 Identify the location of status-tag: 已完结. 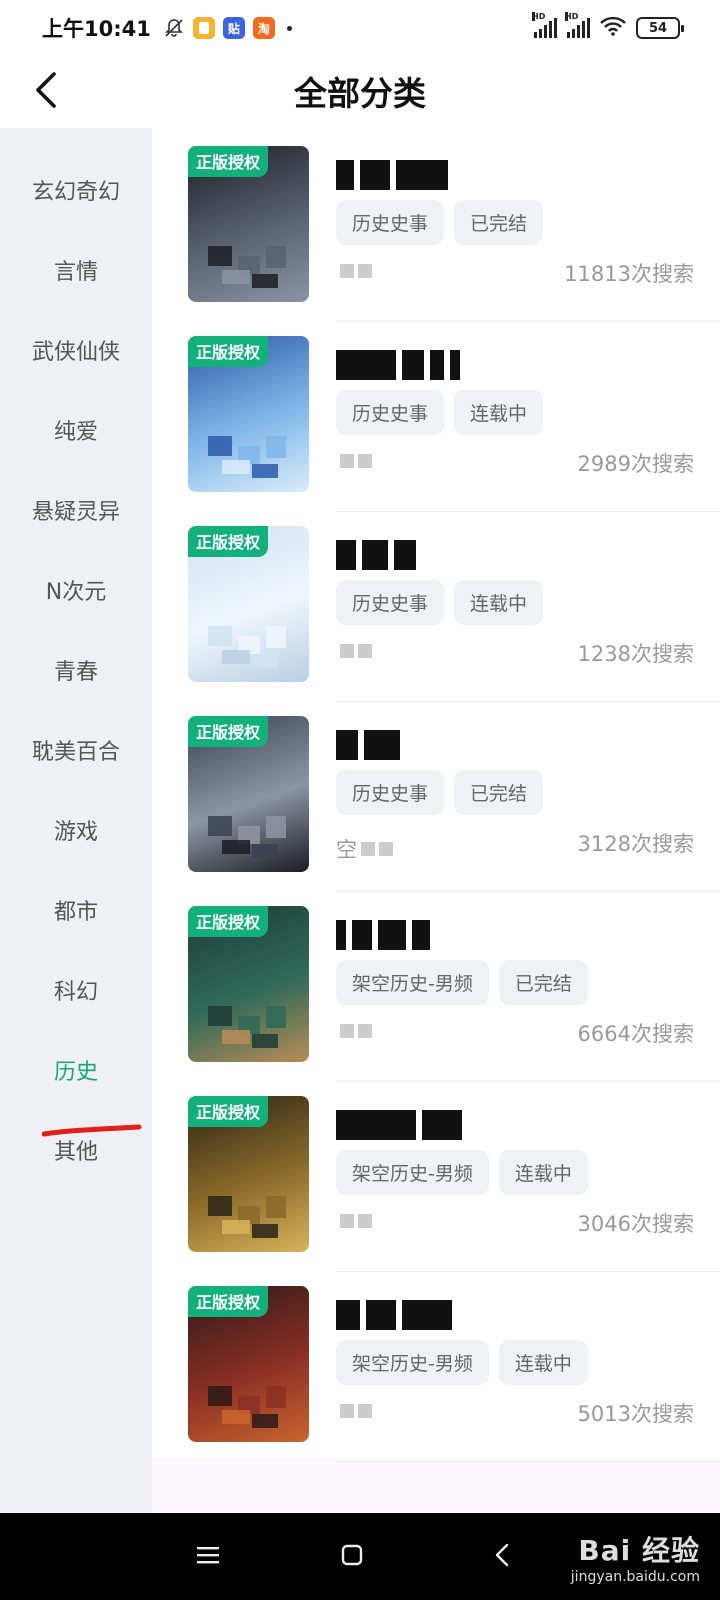
(499, 222).